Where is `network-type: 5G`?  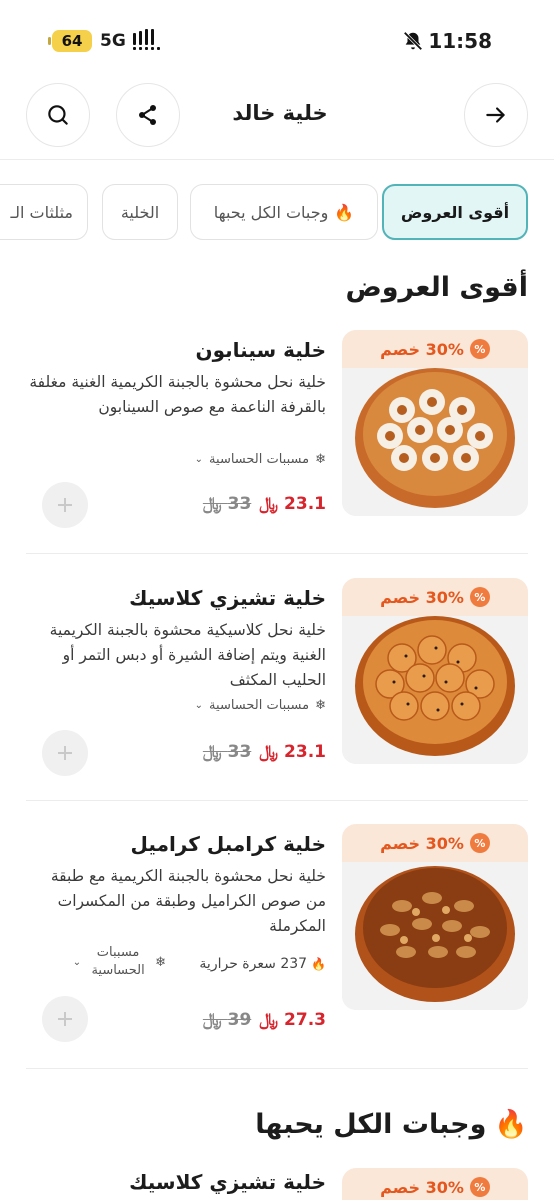
network-type: 5G is located at coordinates (113, 41).